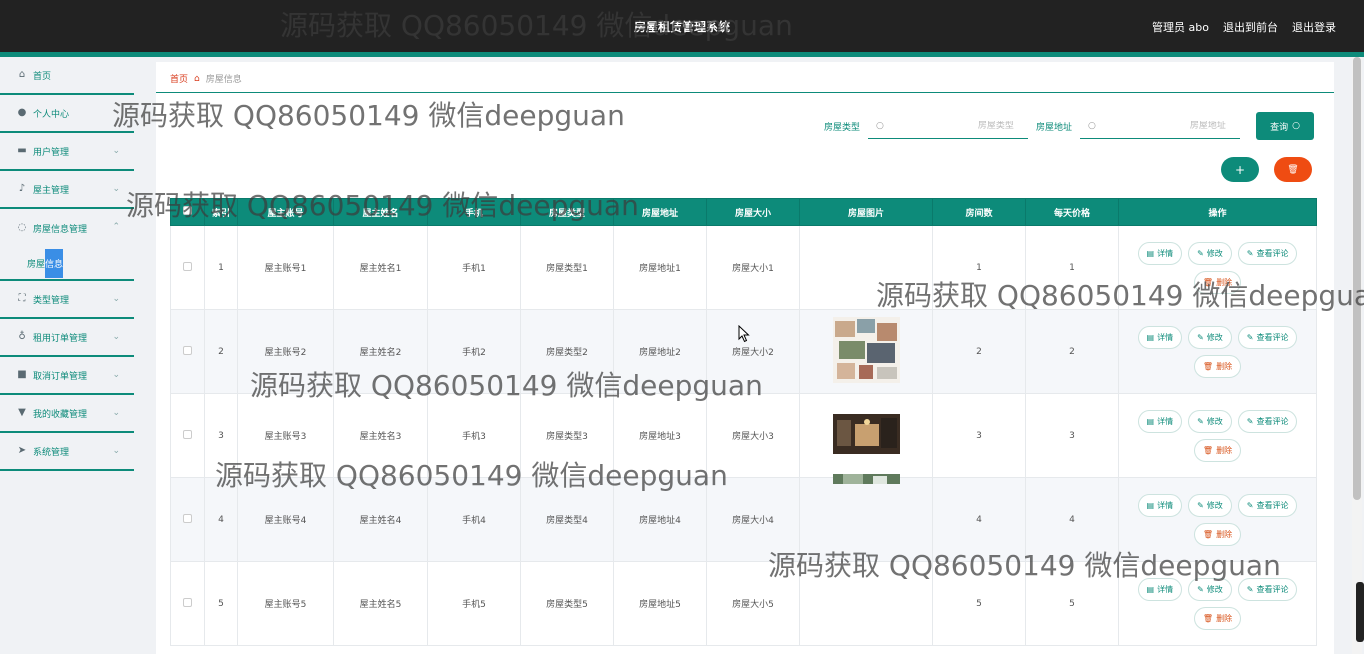 Image resolution: width=1364 pixels, height=654 pixels. I want to click on sidebar-item-label: 租用订单管理, so click(60, 338).